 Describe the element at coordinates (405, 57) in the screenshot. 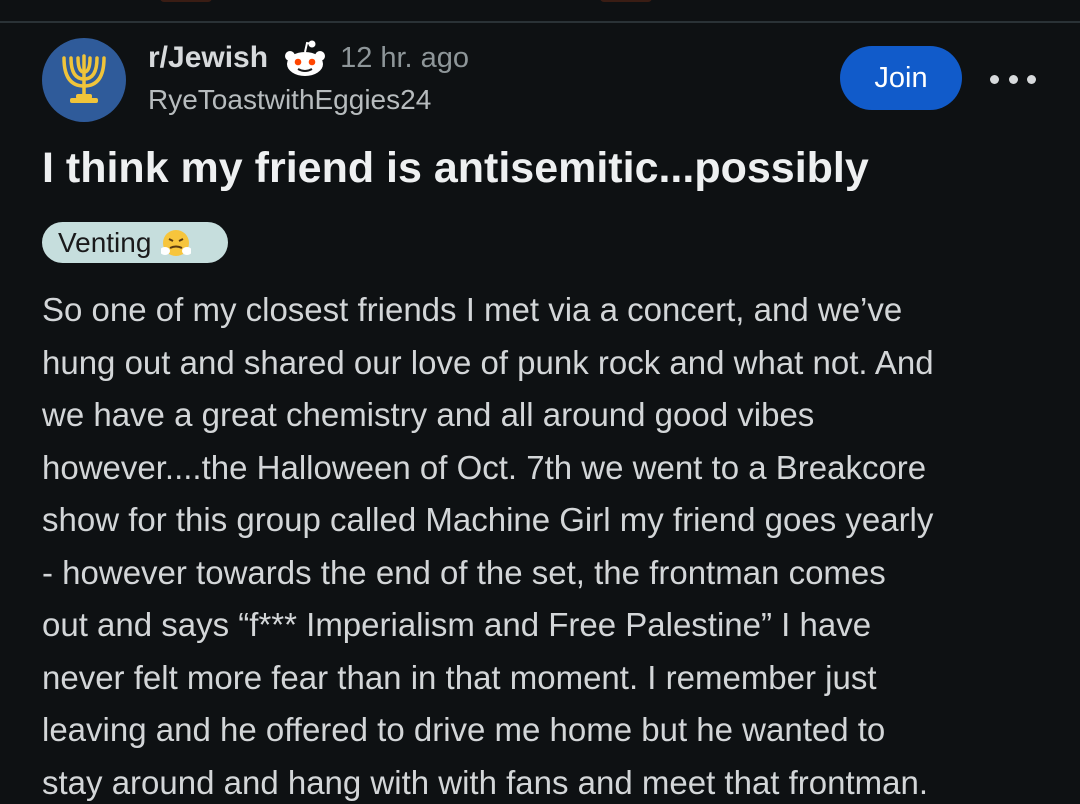

I see `post-timestamp: 12 hr. ago` at that location.